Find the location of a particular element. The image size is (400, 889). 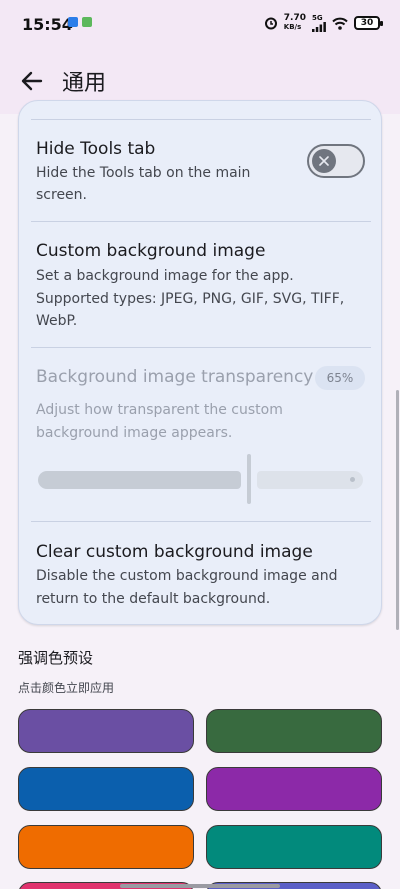

setting-title: Background image transparency is located at coordinates (175, 377).